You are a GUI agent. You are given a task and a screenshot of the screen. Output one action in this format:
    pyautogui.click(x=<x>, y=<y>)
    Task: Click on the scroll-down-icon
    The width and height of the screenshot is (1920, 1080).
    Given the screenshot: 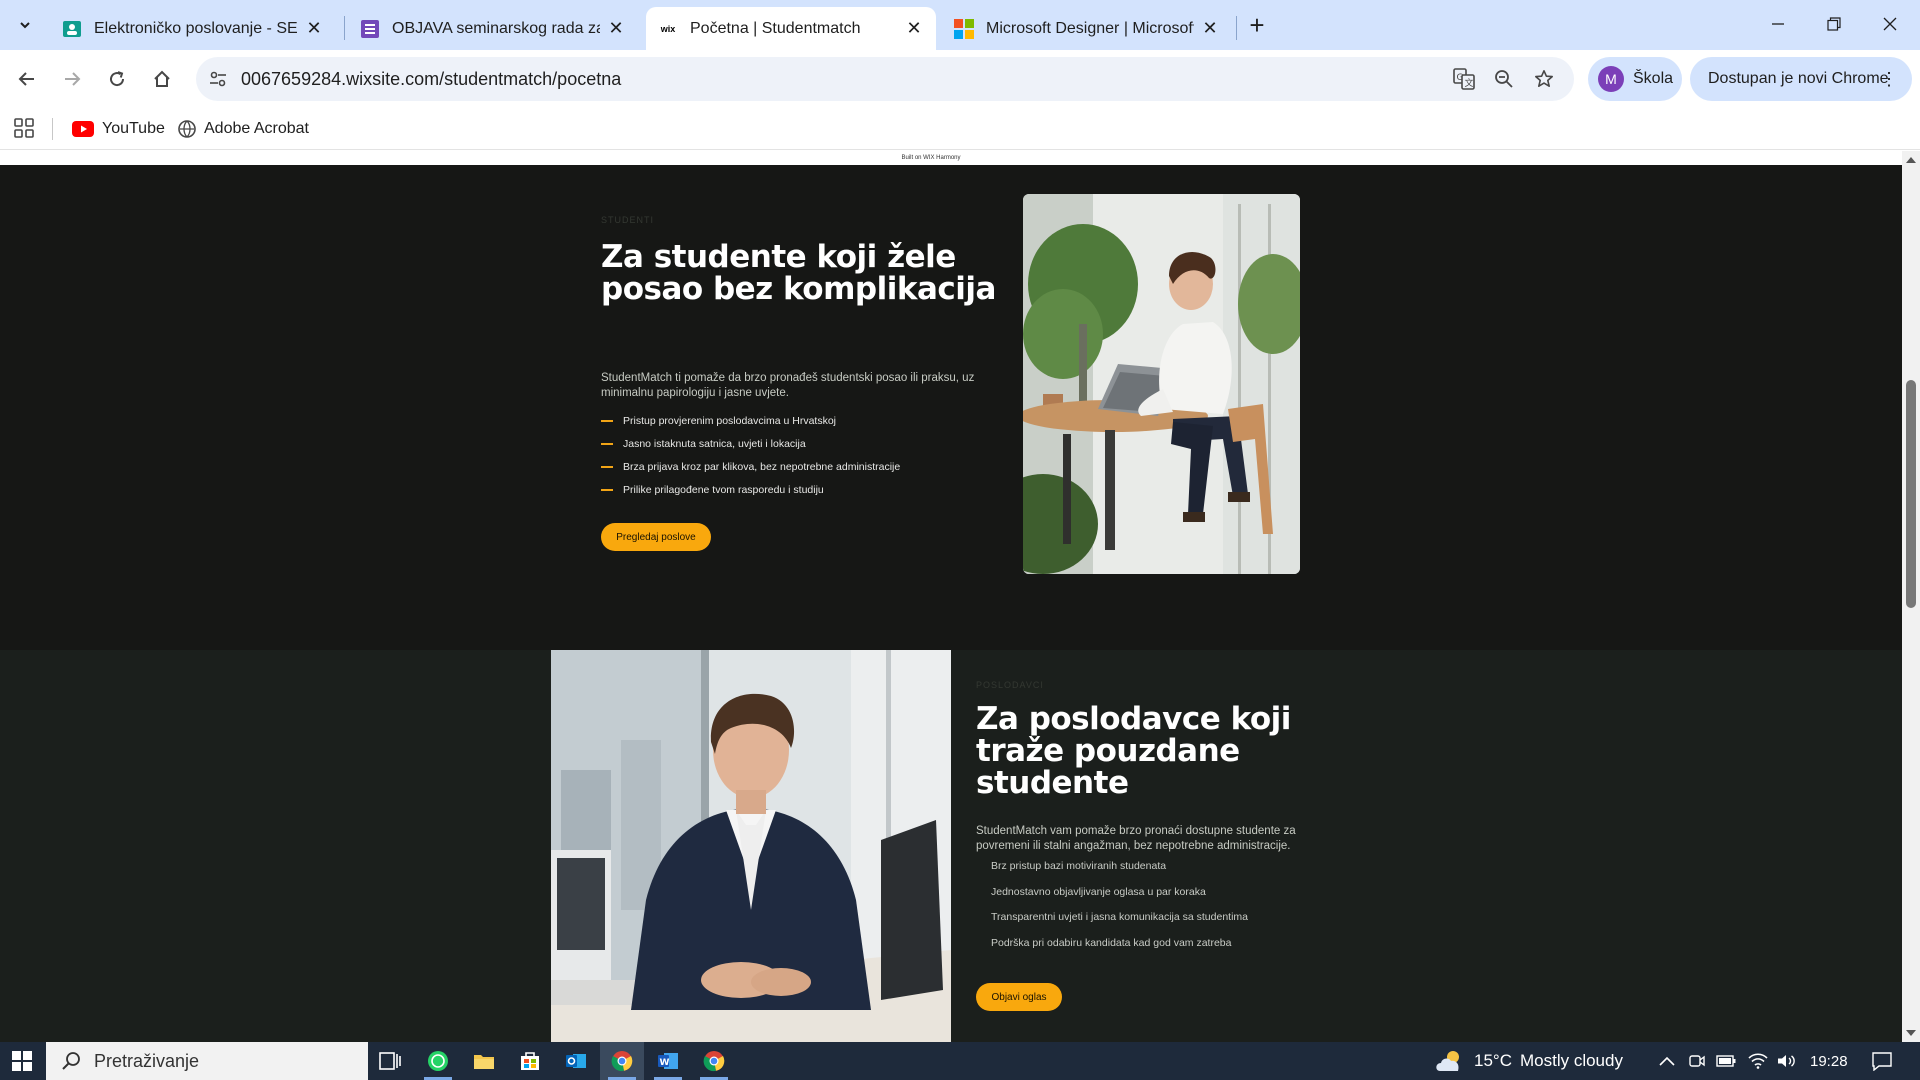 What is the action you would take?
    pyautogui.click(x=1911, y=1033)
    